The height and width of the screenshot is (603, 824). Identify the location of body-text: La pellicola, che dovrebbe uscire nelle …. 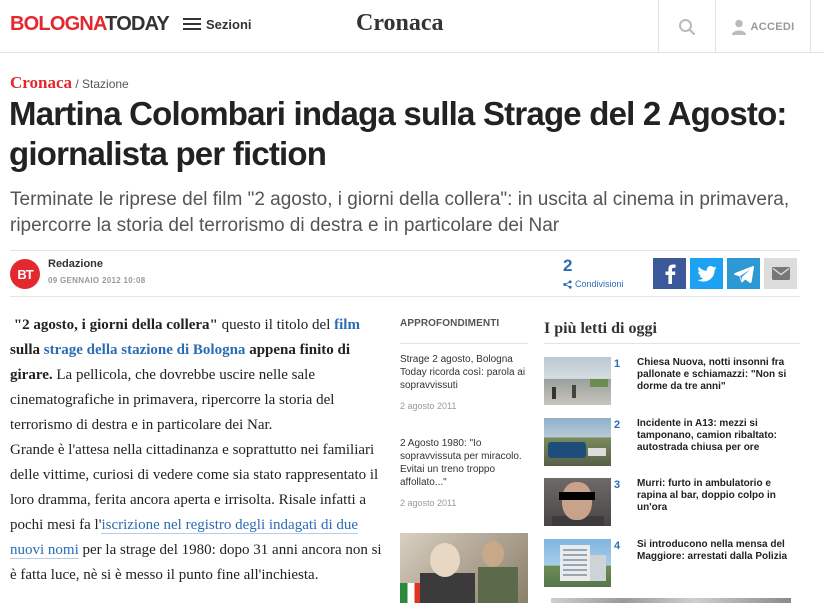
(172, 400).